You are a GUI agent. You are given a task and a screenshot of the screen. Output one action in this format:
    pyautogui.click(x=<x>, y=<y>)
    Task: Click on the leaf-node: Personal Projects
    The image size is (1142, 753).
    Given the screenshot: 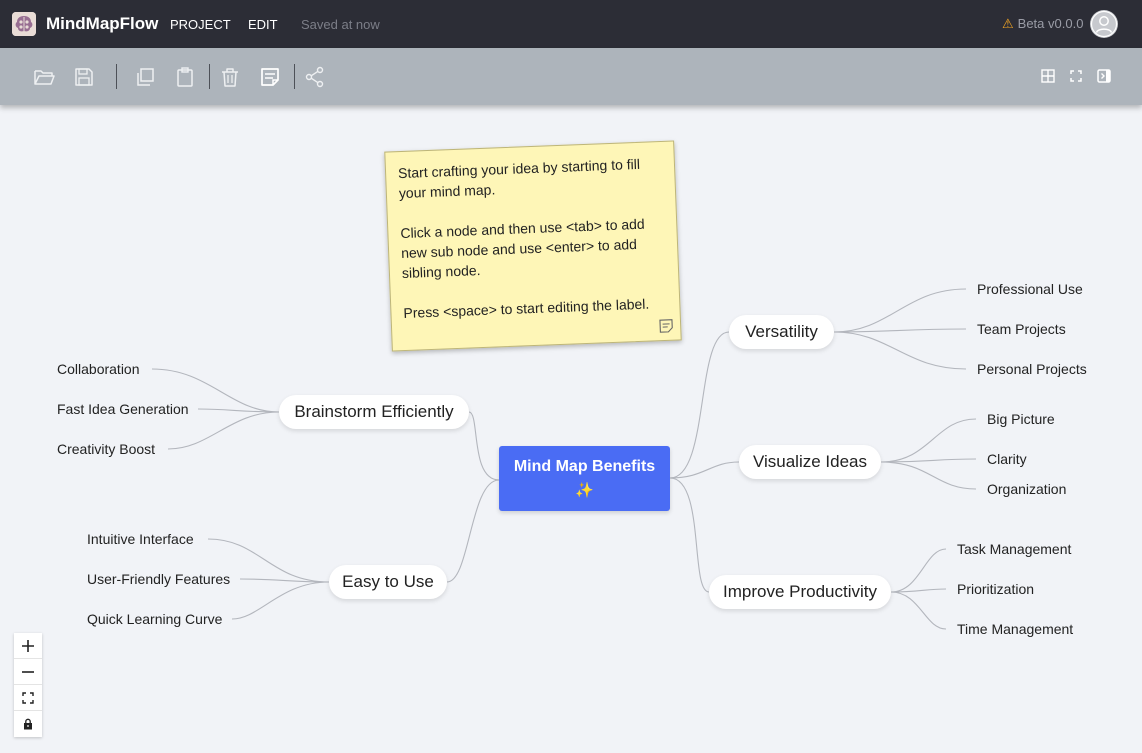 What is the action you would take?
    pyautogui.click(x=1032, y=369)
    